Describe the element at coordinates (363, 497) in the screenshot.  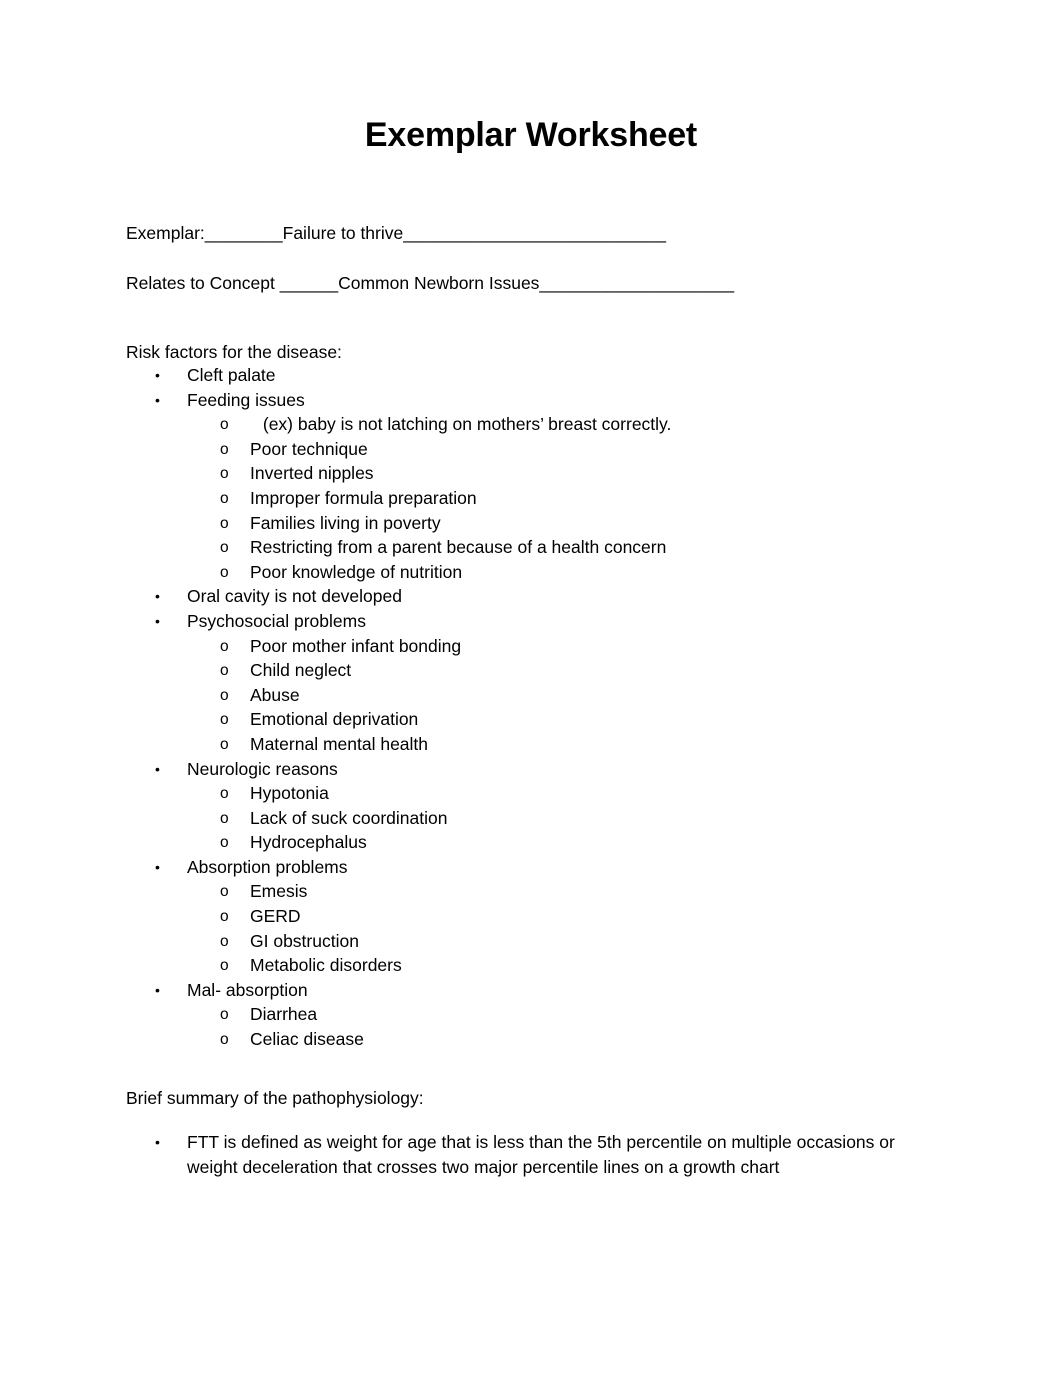
I see `list-item-label: Improper formula preparation` at that location.